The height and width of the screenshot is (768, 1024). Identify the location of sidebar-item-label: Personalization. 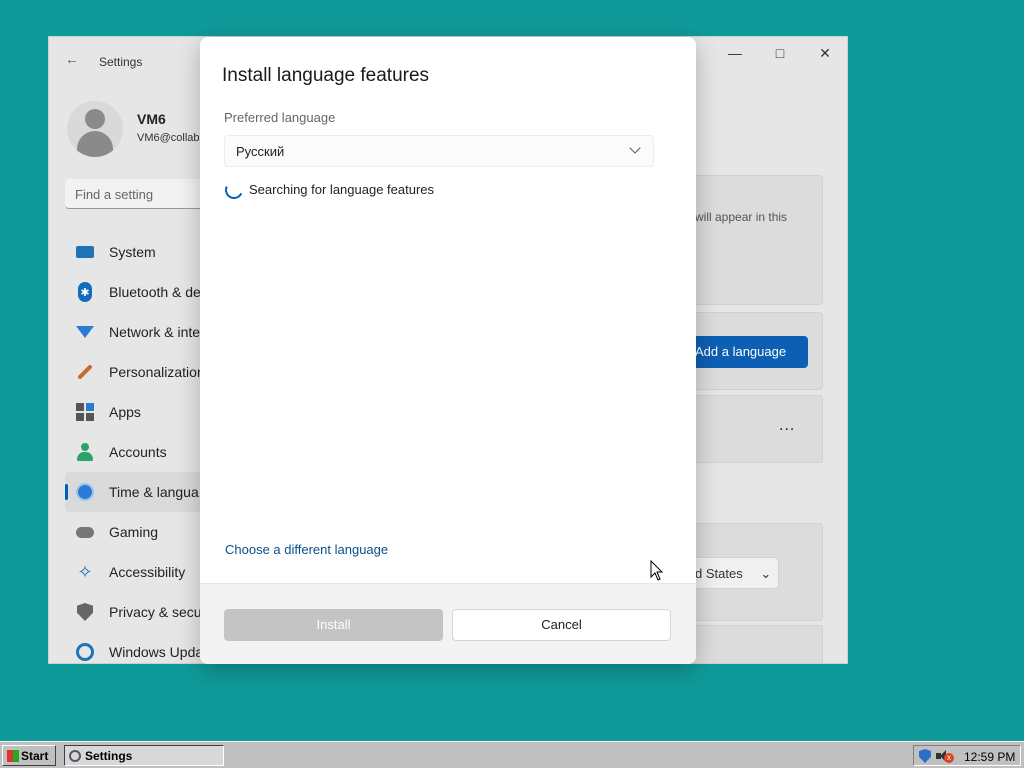
(157, 372).